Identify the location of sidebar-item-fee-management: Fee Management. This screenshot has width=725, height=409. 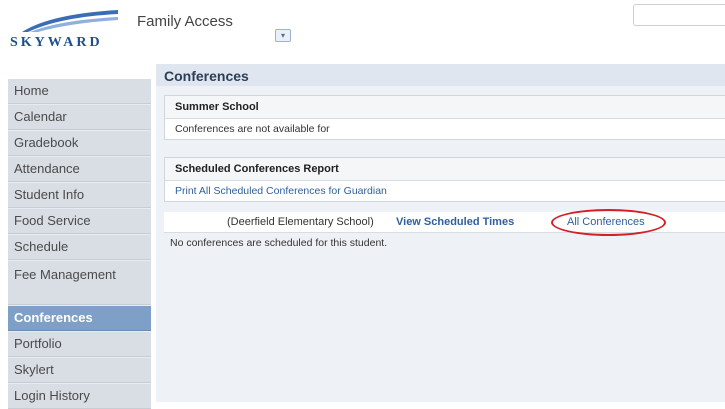
(79, 283).